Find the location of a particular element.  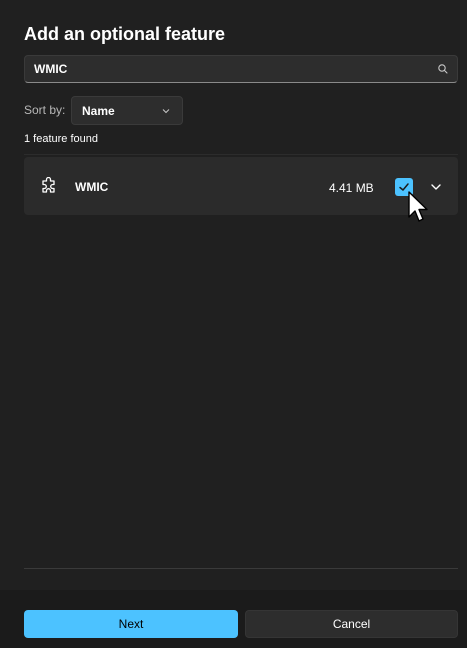

search-input is located at coordinates (229, 69).